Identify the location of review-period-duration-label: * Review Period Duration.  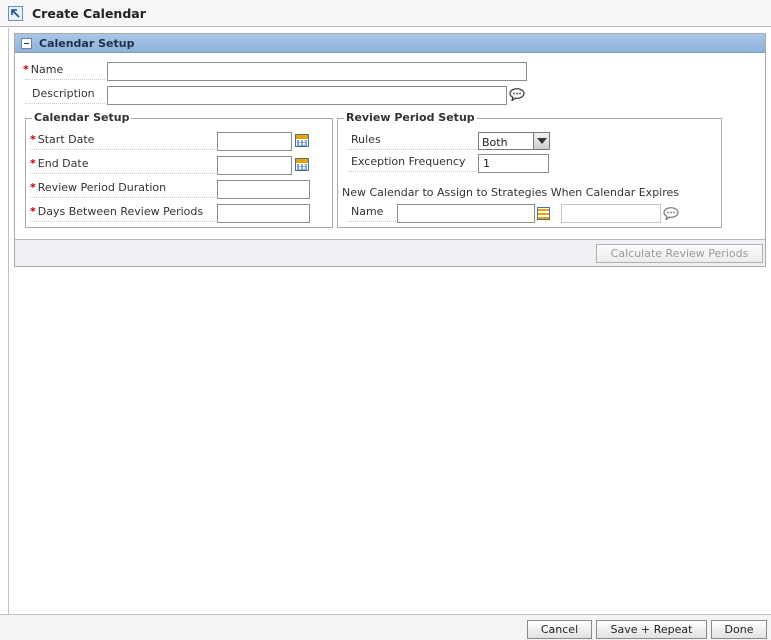
(98, 187).